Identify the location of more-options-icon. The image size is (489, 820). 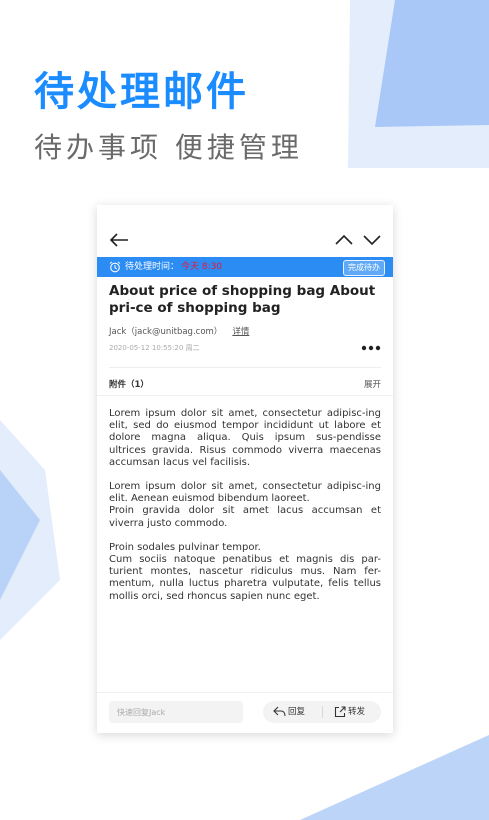
(371, 348).